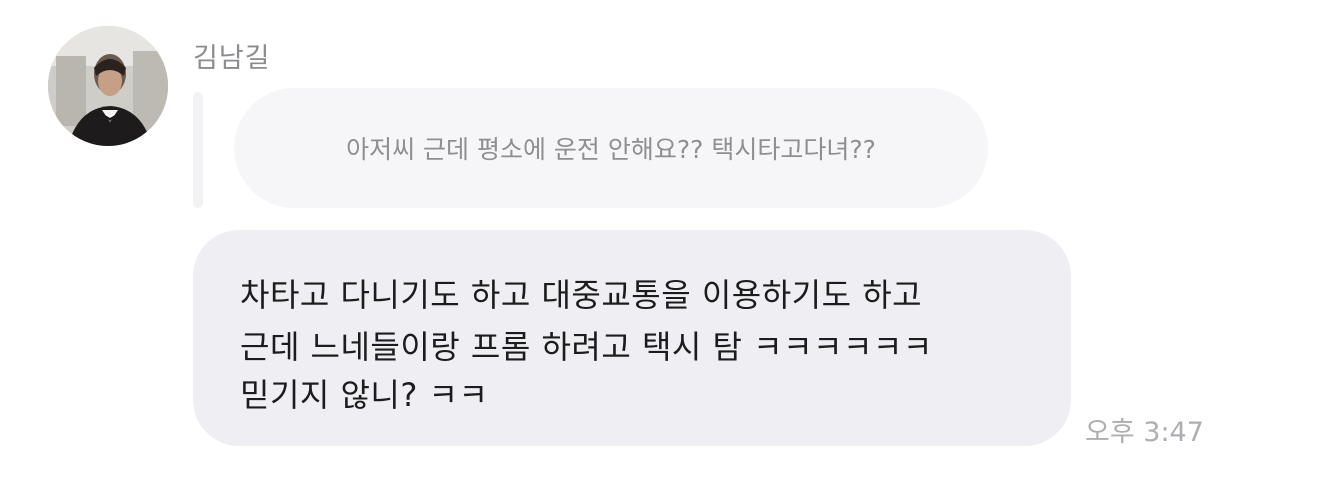  What do you see at coordinates (586, 347) in the screenshot?
I see `message-line: 근데 느네들이랑 프롬 하려고 택시 탐 ㅋㅋㅋㅋㅋㅋ` at bounding box center [586, 347].